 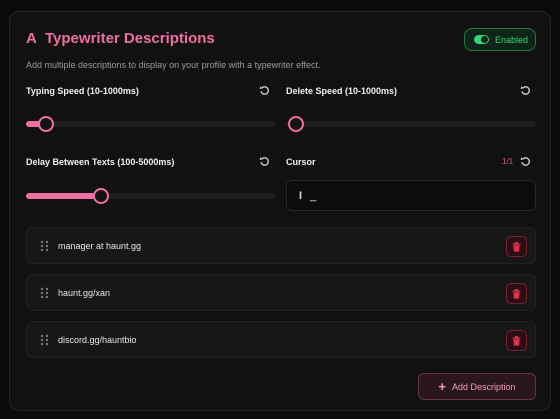 What do you see at coordinates (82, 91) in the screenshot?
I see `typing-speed-label: Typing Speed (10-1000ms)` at bounding box center [82, 91].